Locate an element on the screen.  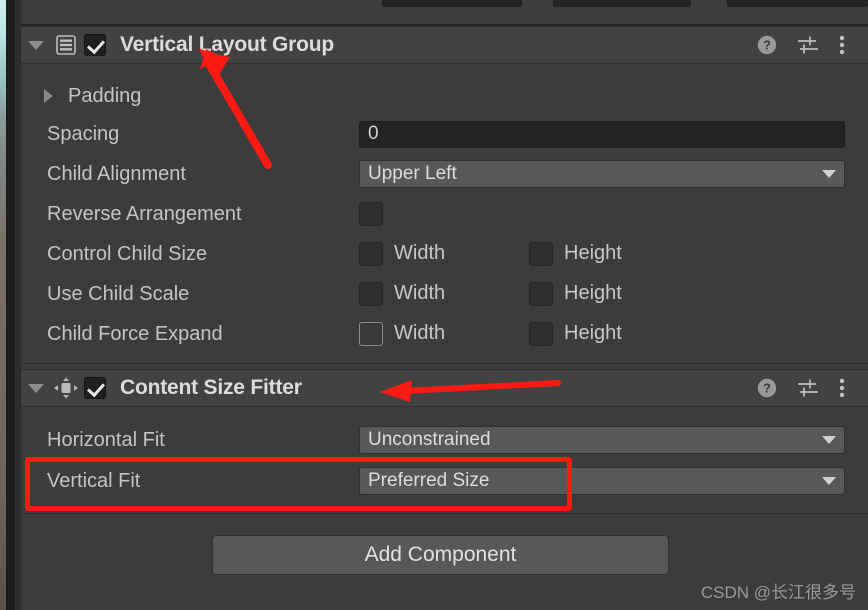
chevron-right-icon is located at coordinates (48, 96).